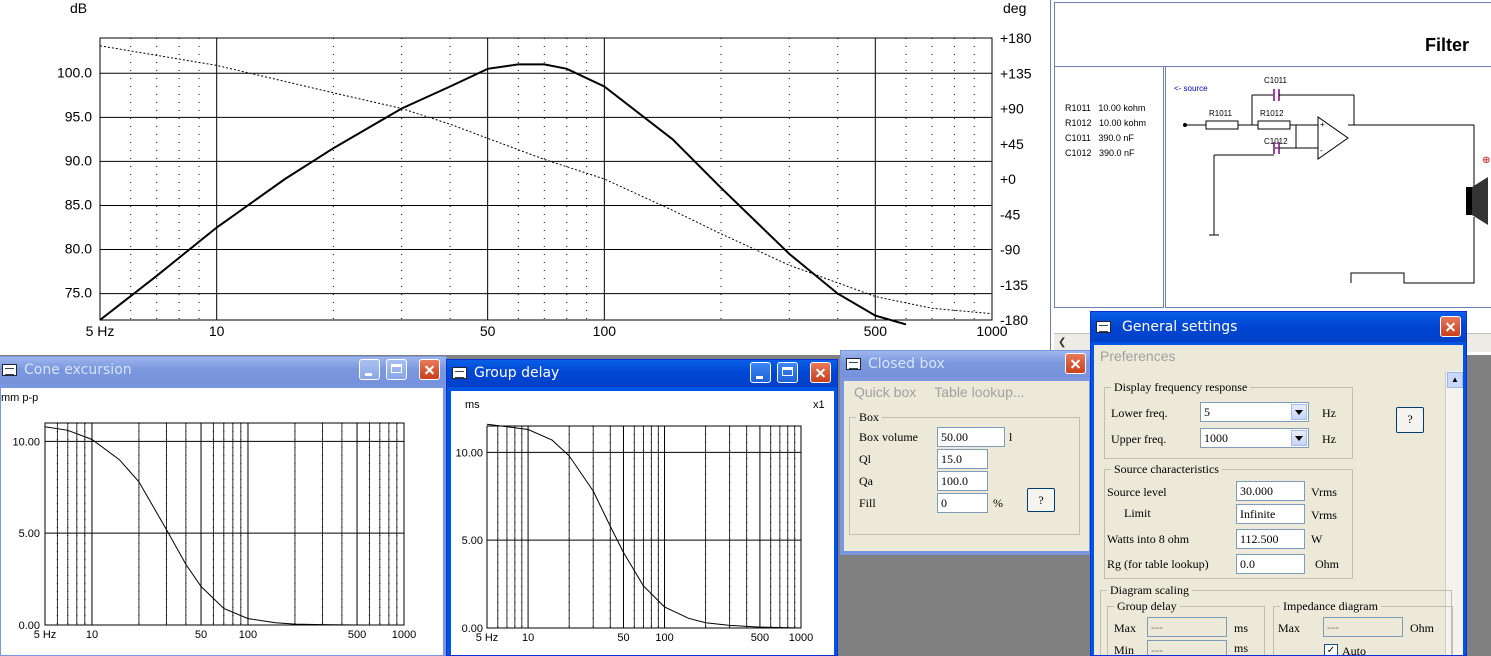  I want to click on closedbox-titlebar: Closed box, so click(966, 364).